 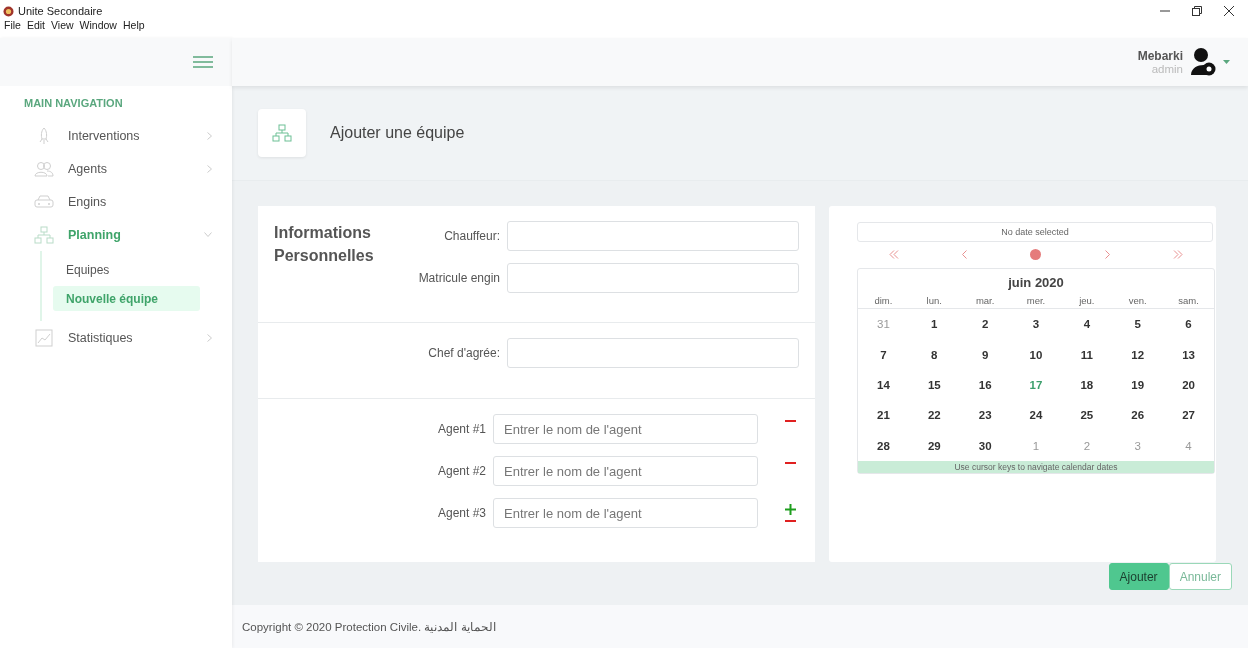 I want to click on field-label: Agent #2, so click(x=461, y=471).